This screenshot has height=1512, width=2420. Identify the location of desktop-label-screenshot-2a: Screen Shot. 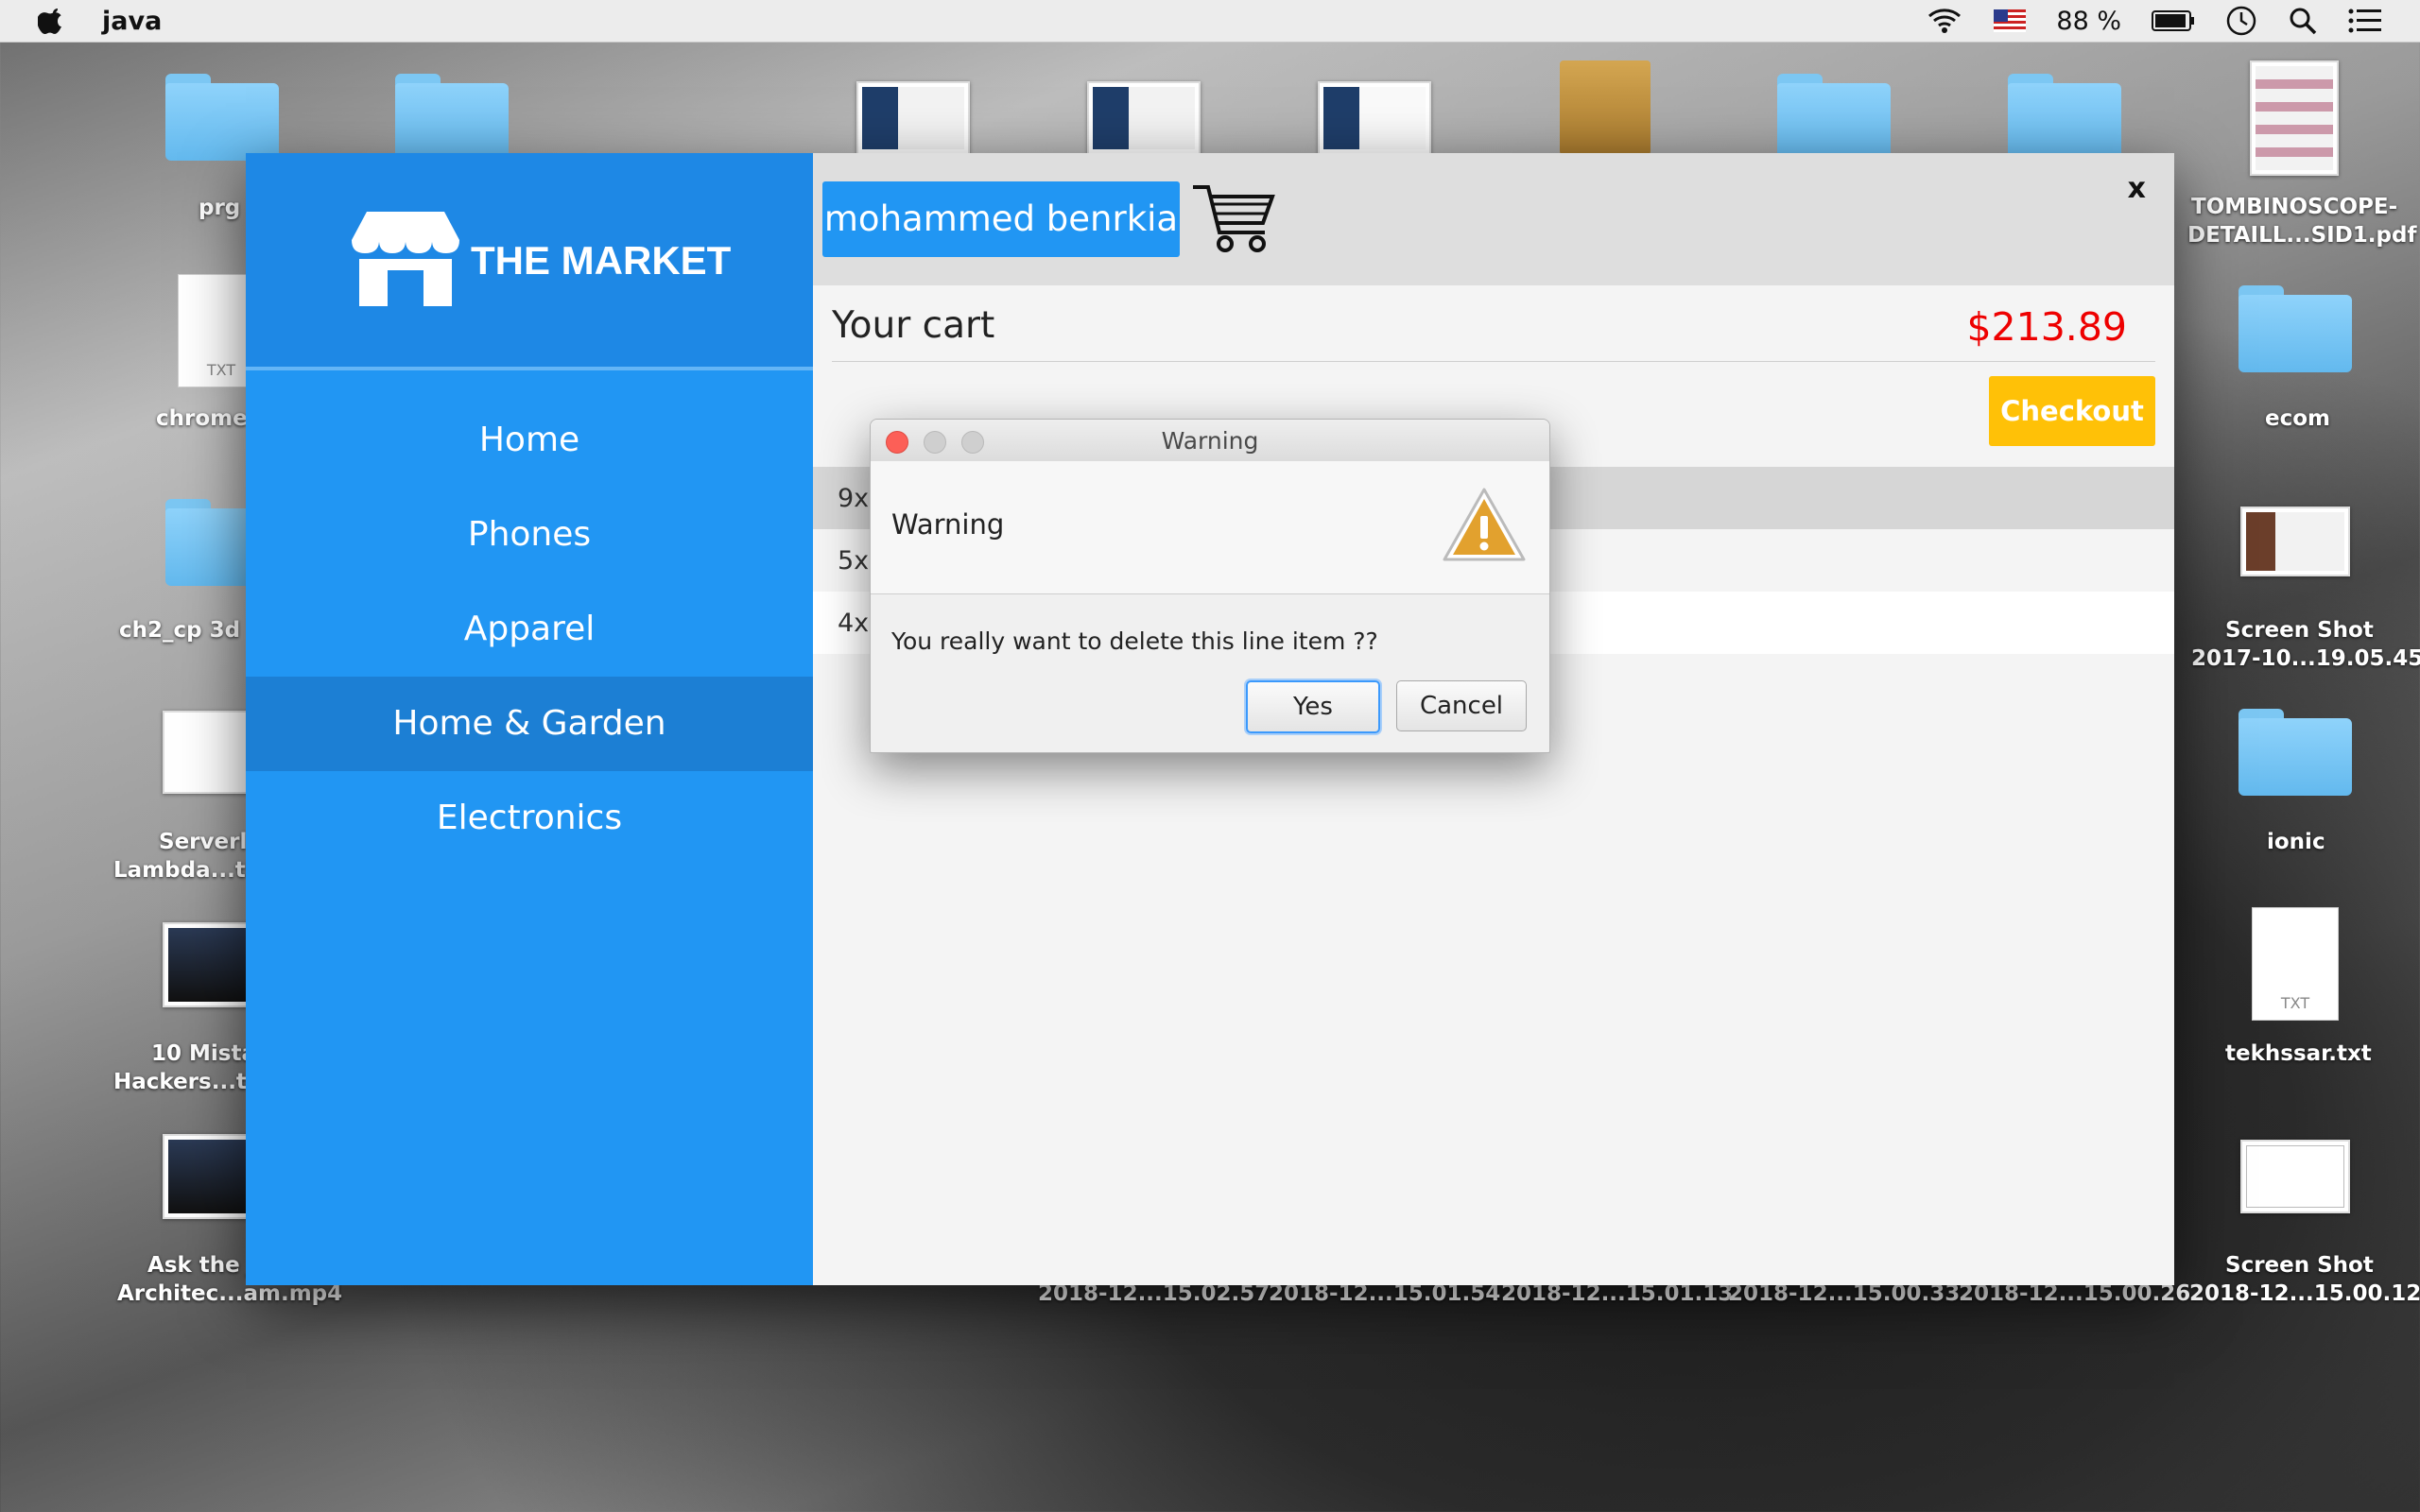
(2299, 1265).